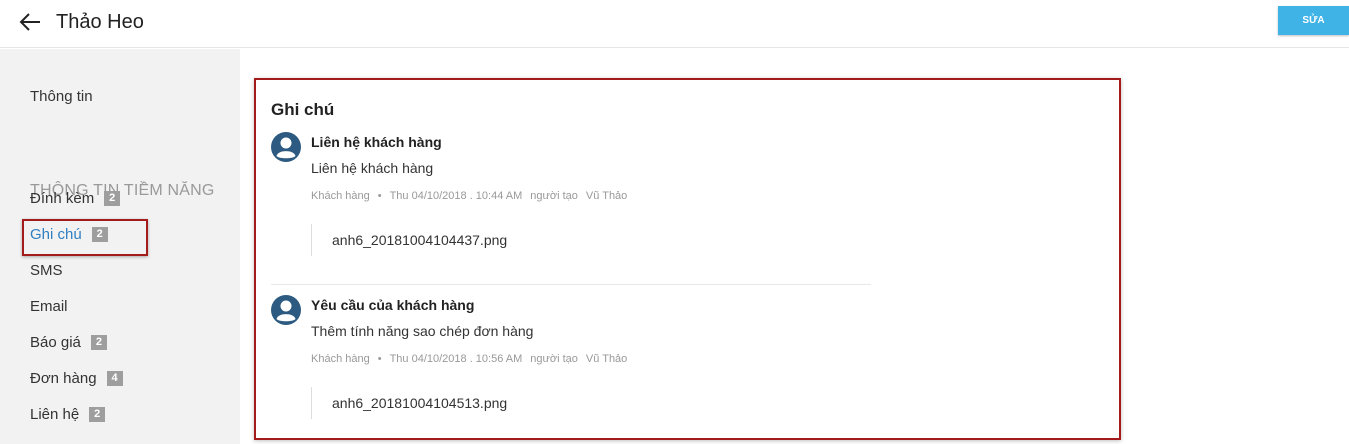  Describe the element at coordinates (409, 240) in the screenshot. I see `note-attachment: anh6_20181004104437.png` at that location.